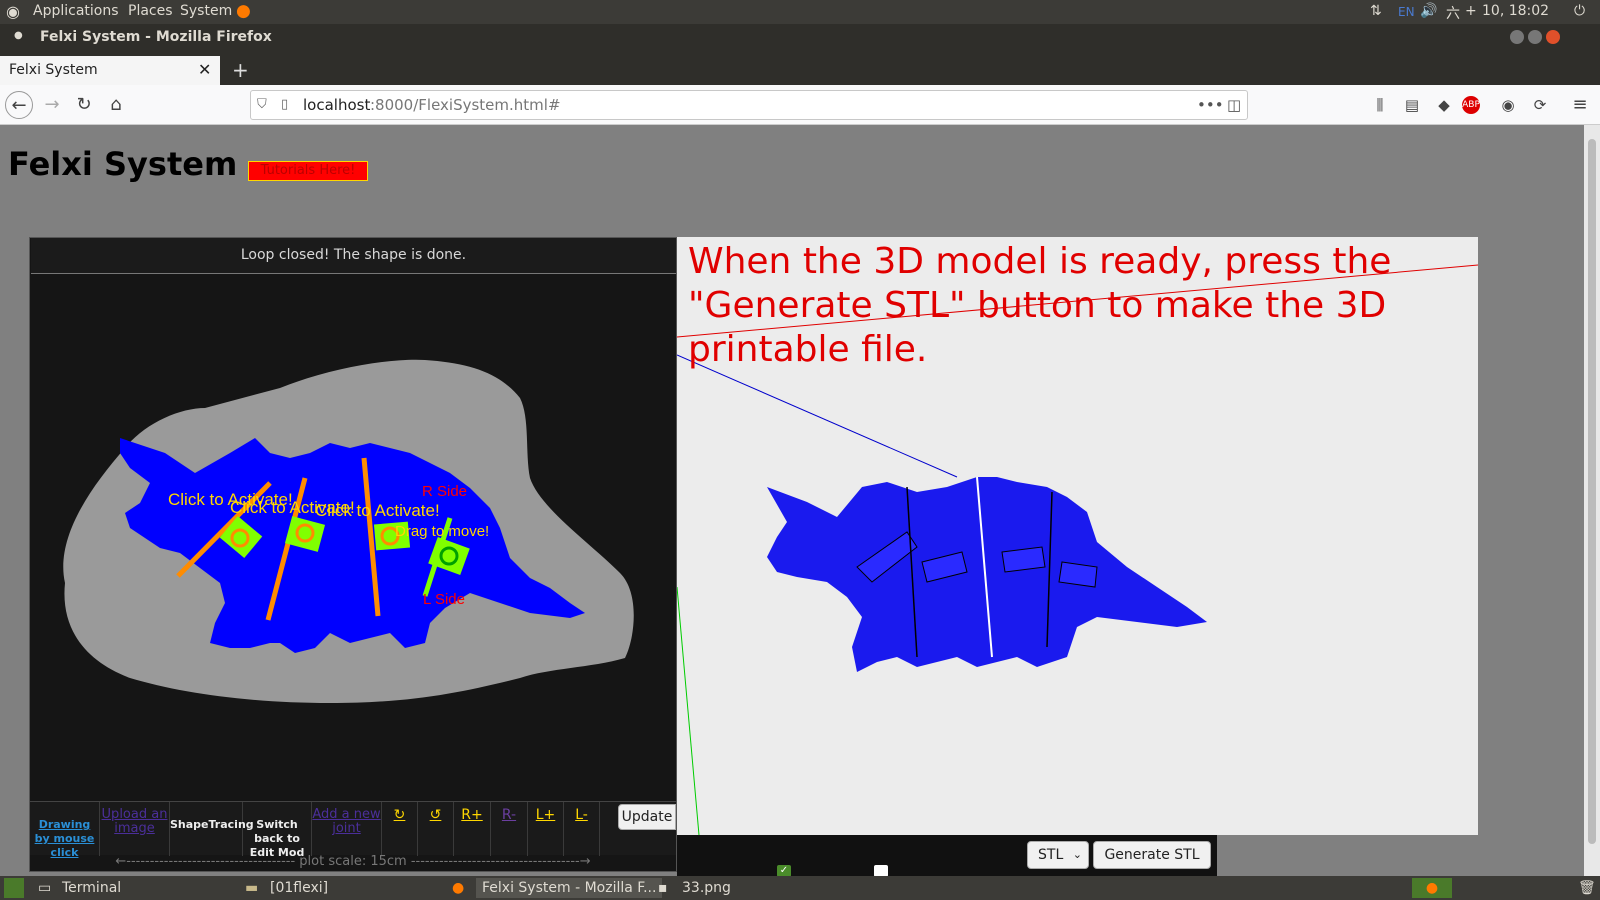 The image size is (1600, 900). Describe the element at coordinates (53, 70) in the screenshot. I see `tab-title: Felxi System` at that location.